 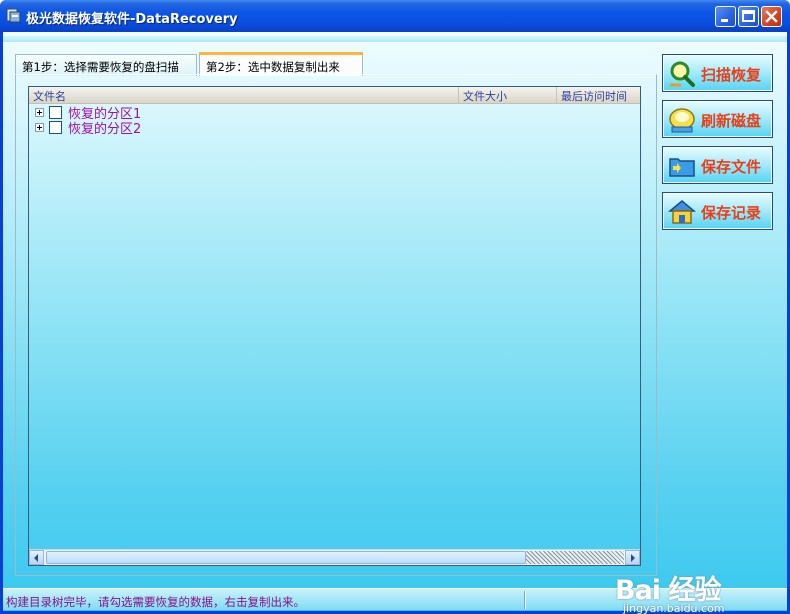 I want to click on title-bar: 极光数据恢复软件-DataRecovery, so click(x=395, y=16).